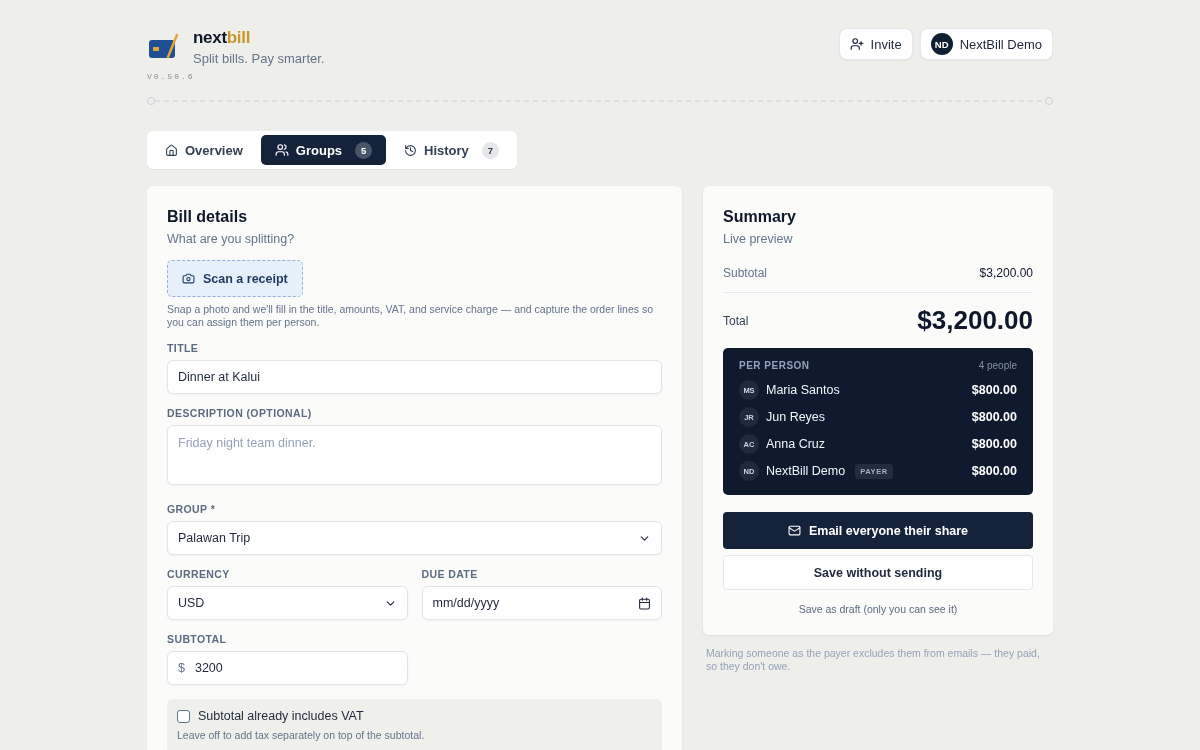 The width and height of the screenshot is (1200, 750). I want to click on count-badge: 7, so click(490, 150).